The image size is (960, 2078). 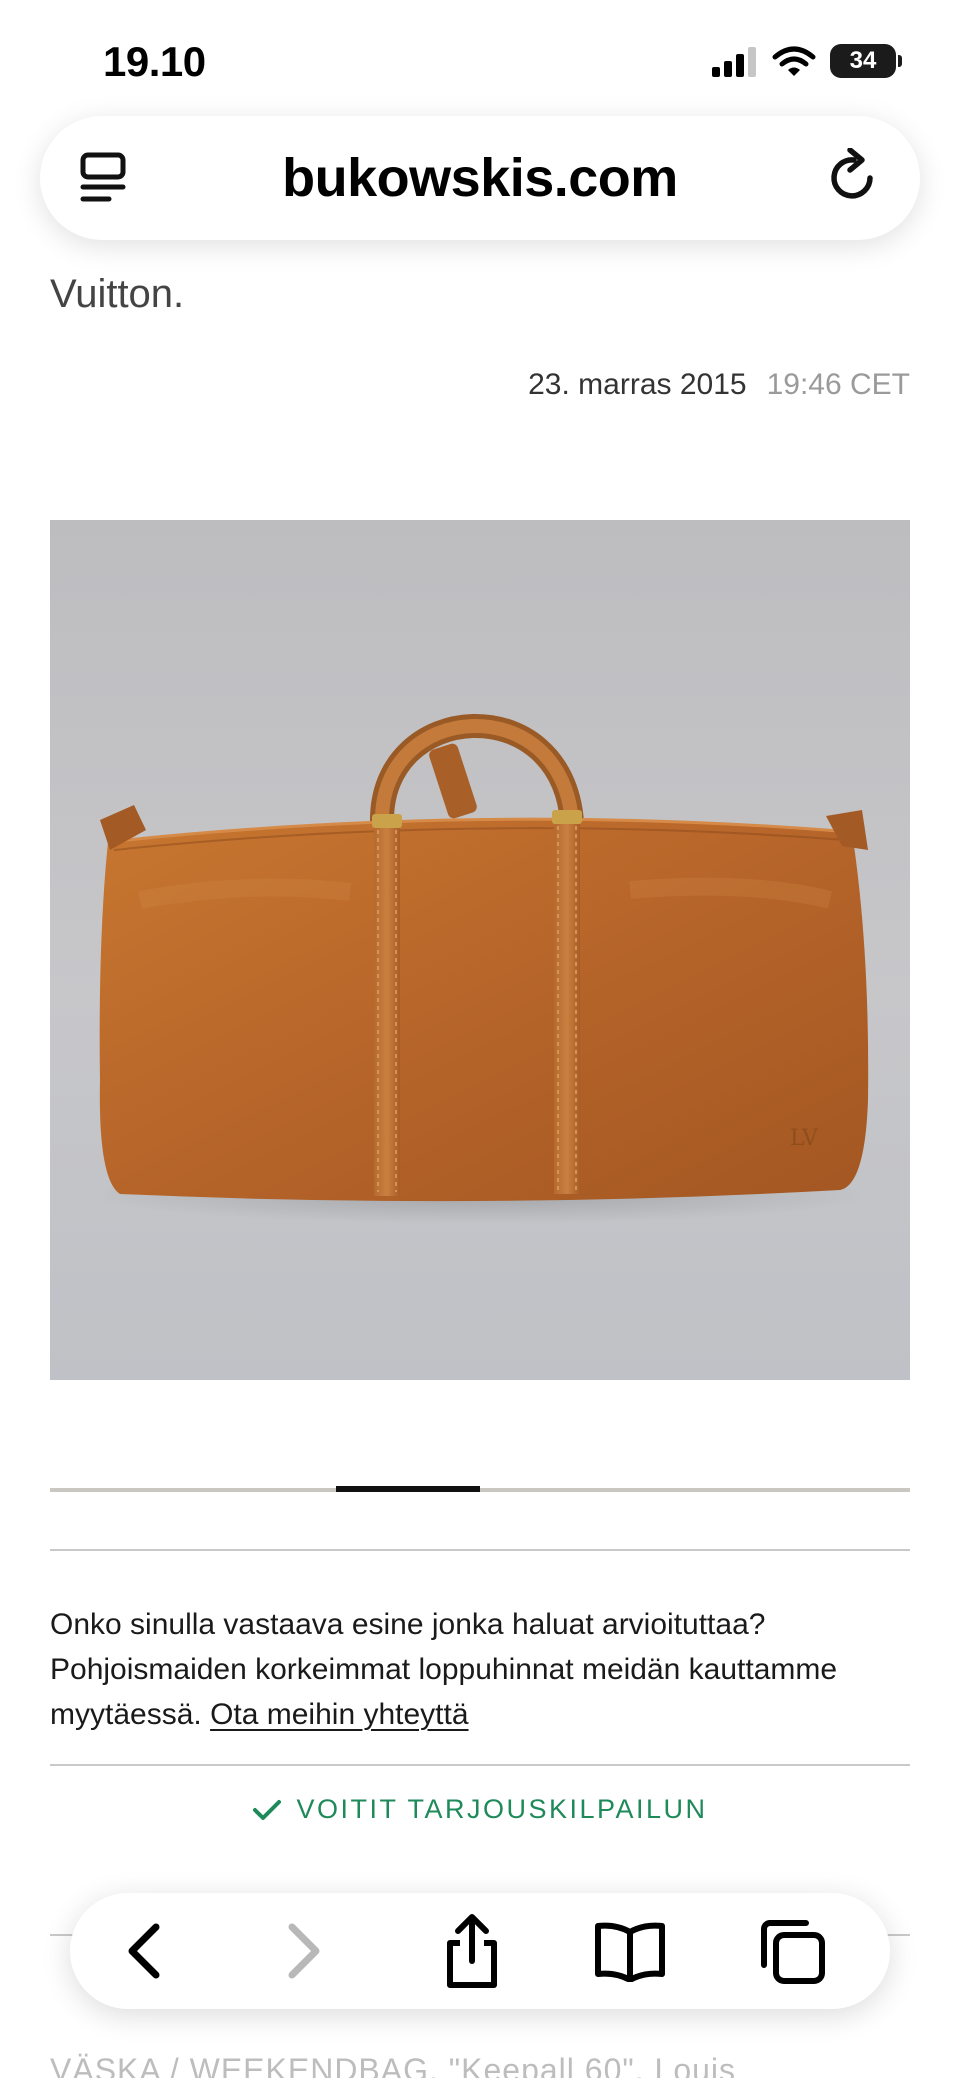 I want to click on tabs-icon, so click(x=793, y=1952).